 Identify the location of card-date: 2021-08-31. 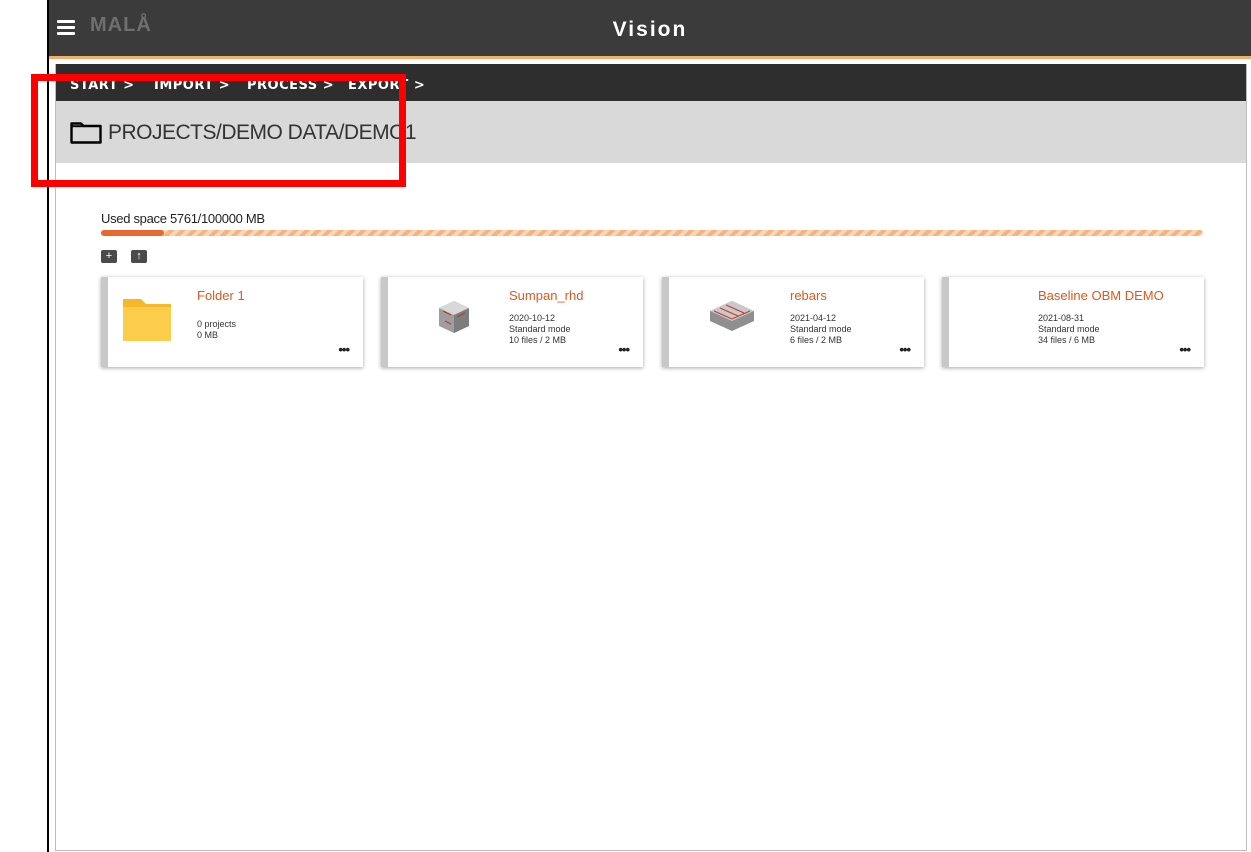
(1061, 318).